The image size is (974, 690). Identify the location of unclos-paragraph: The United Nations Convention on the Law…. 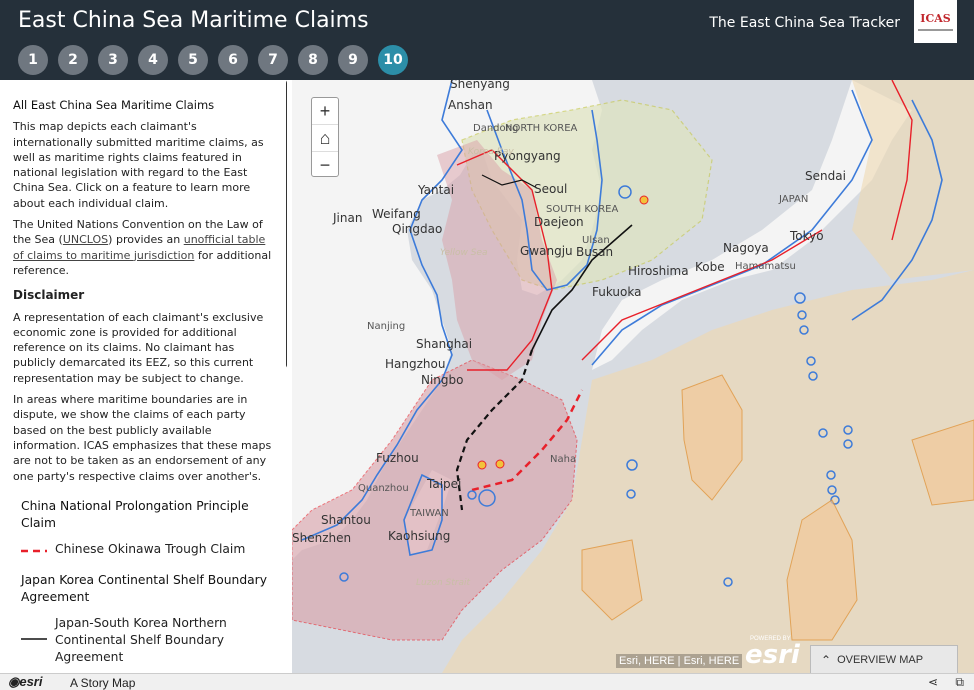
(144, 247).